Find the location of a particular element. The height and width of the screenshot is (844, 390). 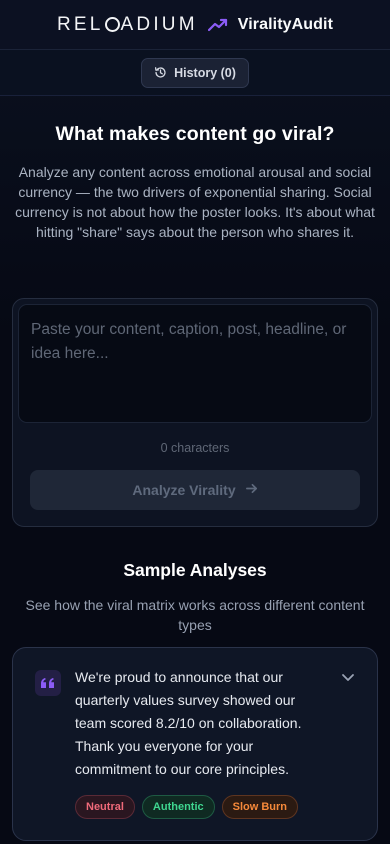

sample-tags: Neutral Authentic Slow Burn is located at coordinates (187, 807).